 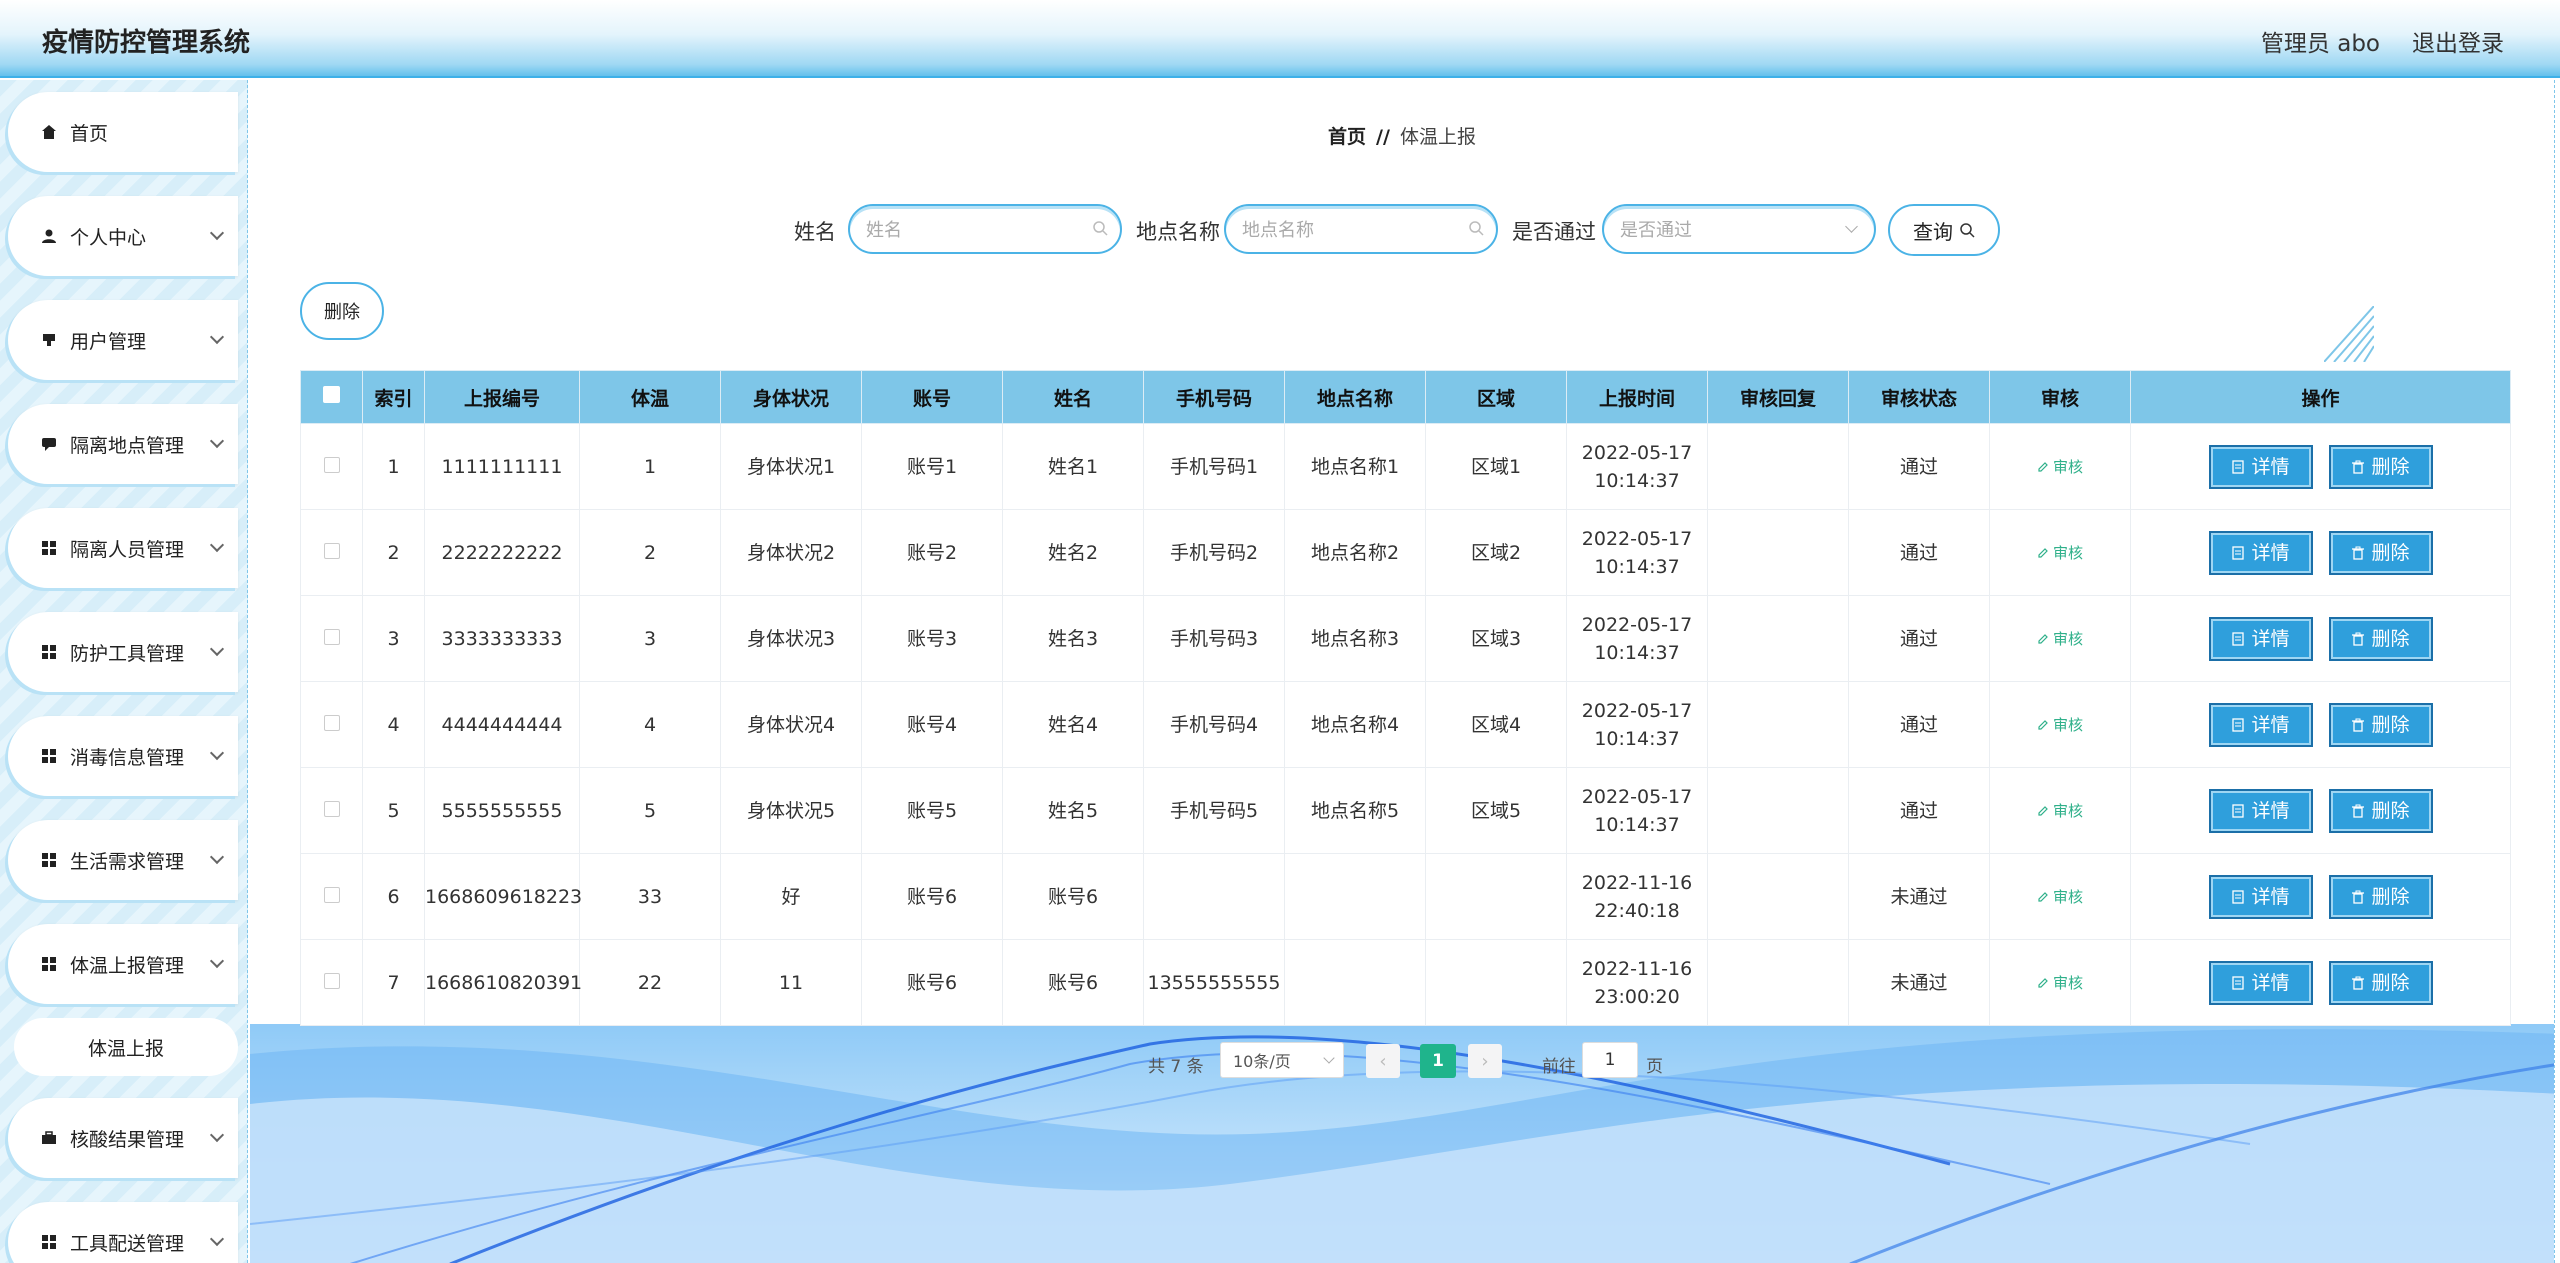 I want to click on cell-body: 11, so click(x=791, y=982).